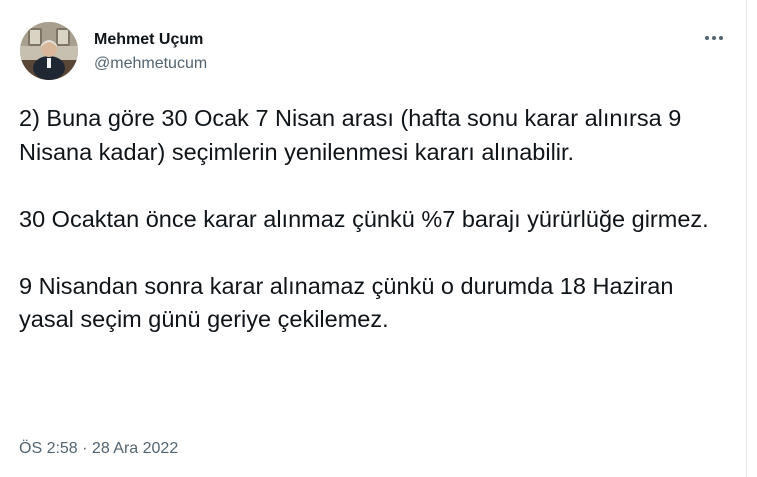 The width and height of the screenshot is (757, 477). I want to click on avatar-photo, so click(49, 51).